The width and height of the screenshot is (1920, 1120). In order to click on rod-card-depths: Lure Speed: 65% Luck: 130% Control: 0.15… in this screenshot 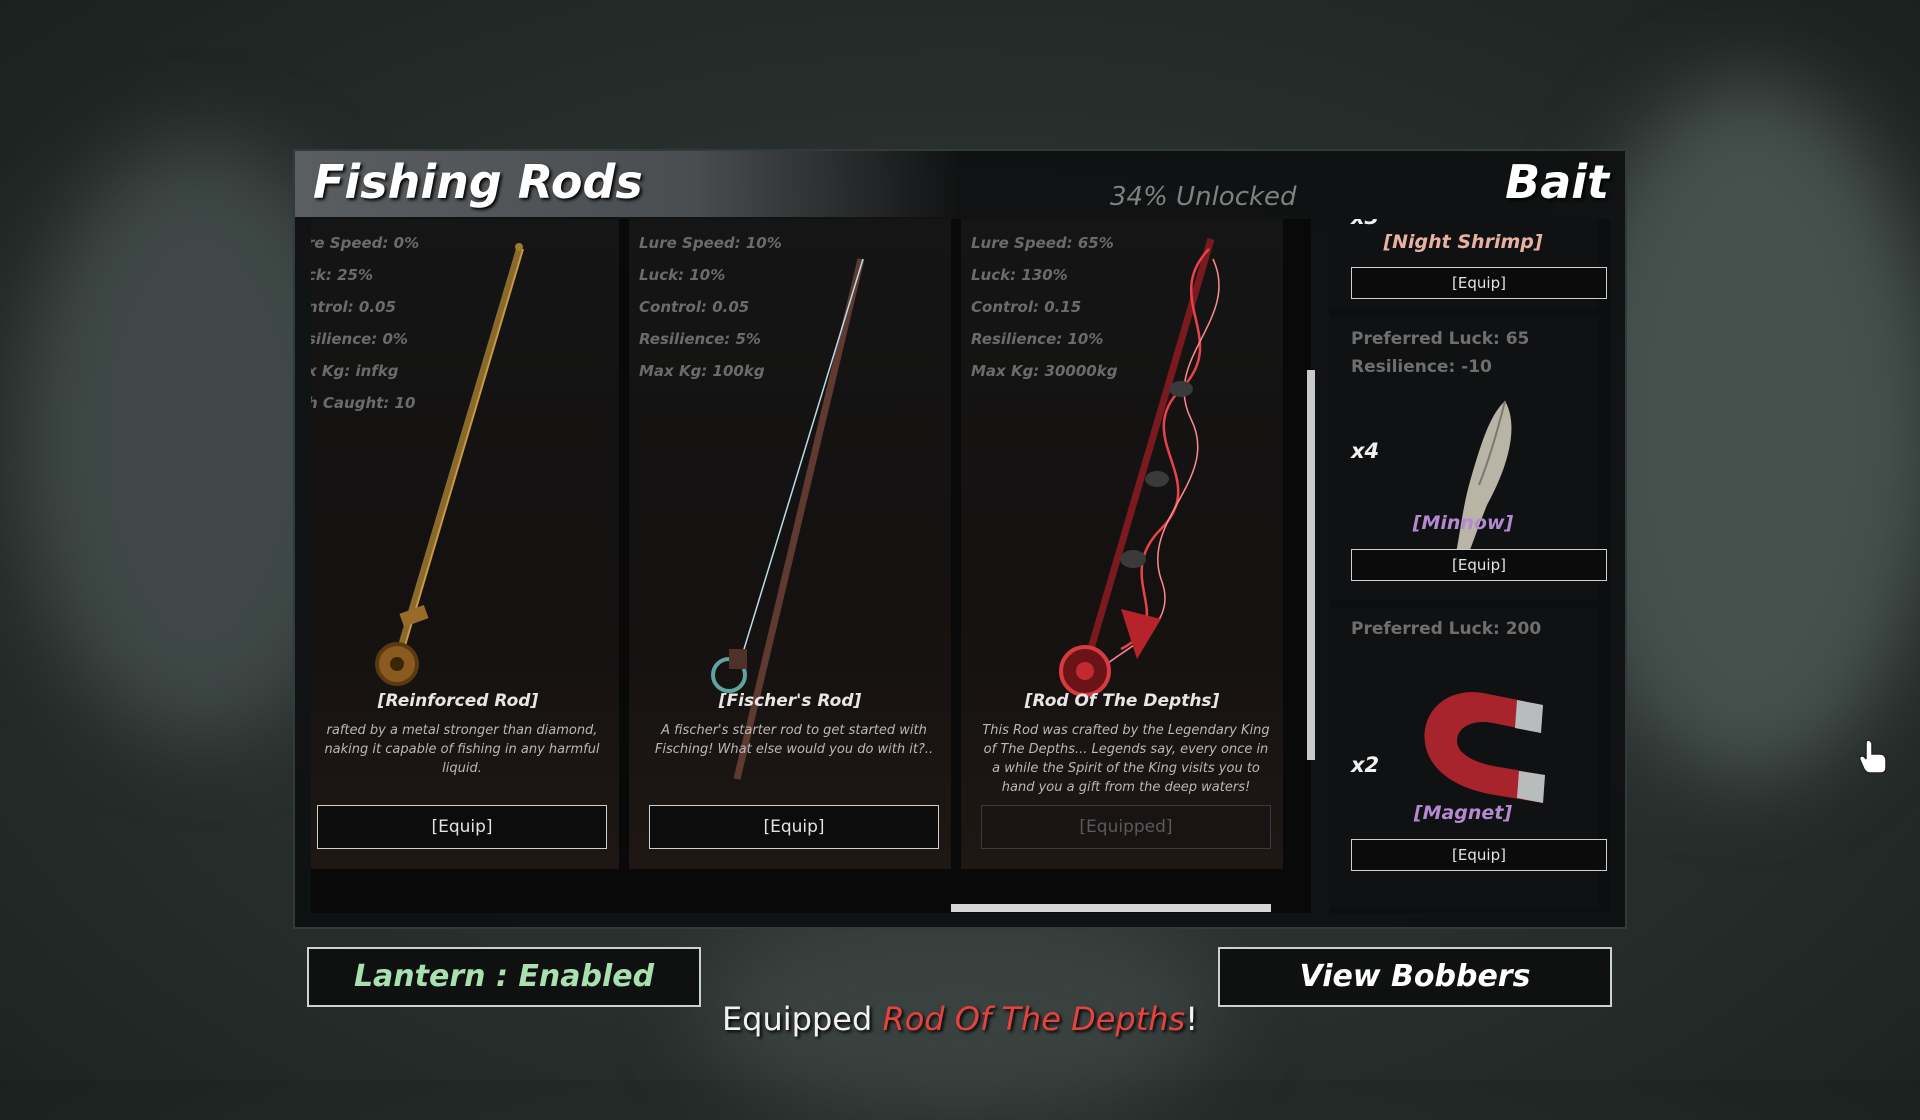, I will do `click(1122, 544)`.